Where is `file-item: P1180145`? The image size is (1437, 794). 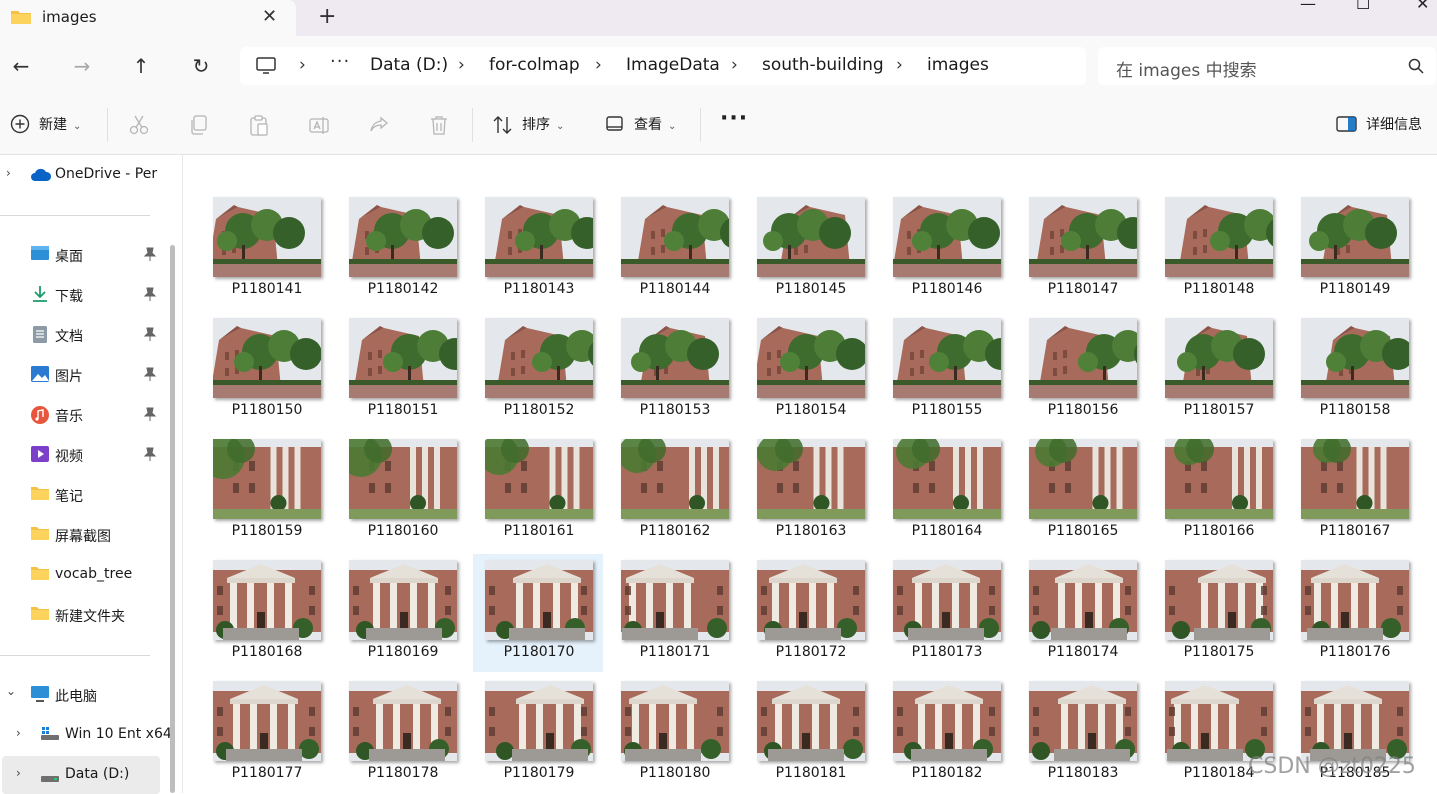
file-item: P1180145 is located at coordinates (810, 250).